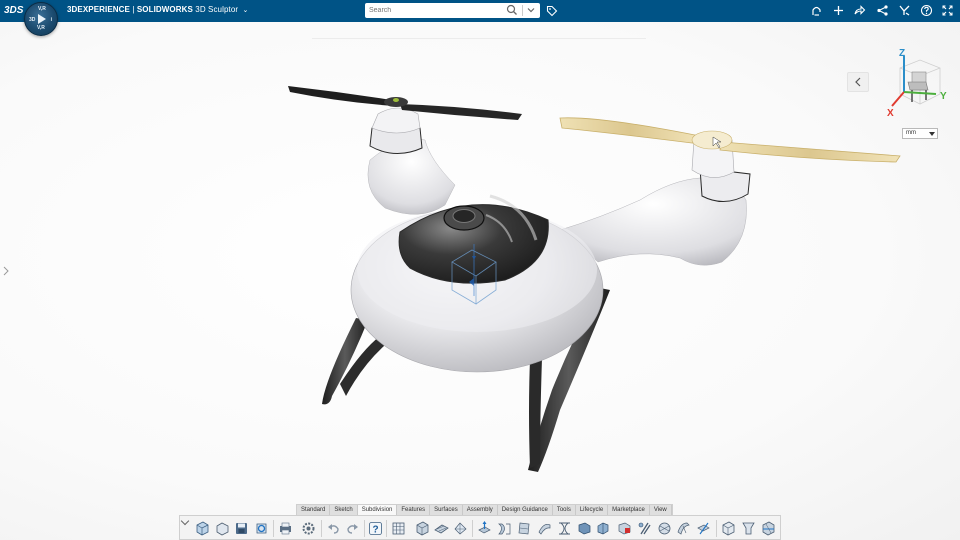  I want to click on unit-select-value: mm, so click(911, 133).